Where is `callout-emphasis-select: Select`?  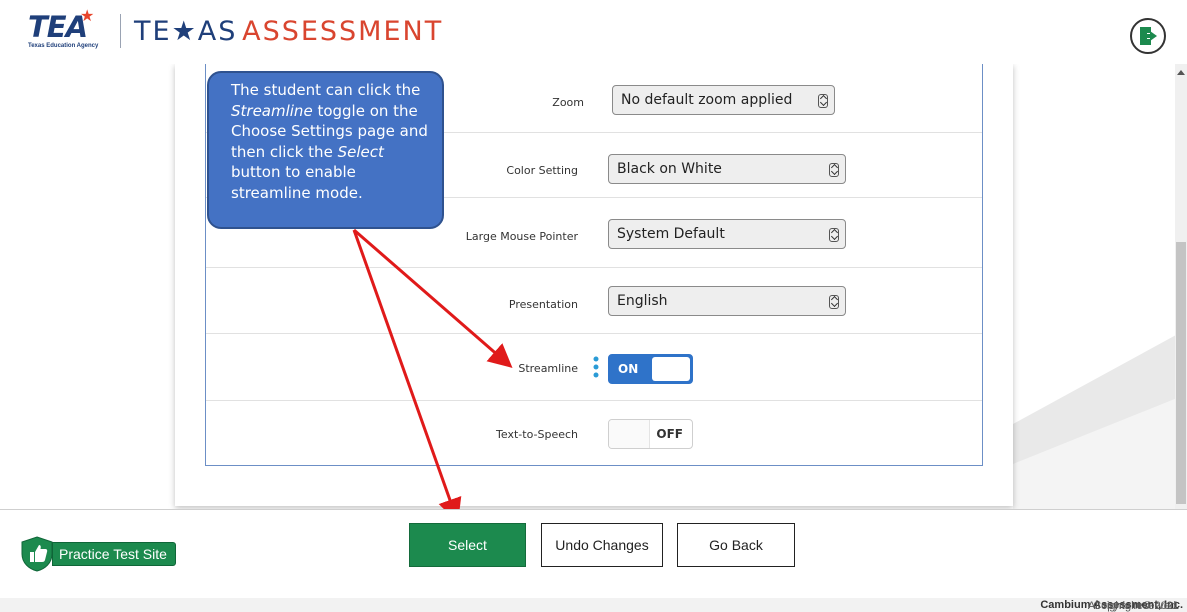 callout-emphasis-select: Select is located at coordinates (360, 151).